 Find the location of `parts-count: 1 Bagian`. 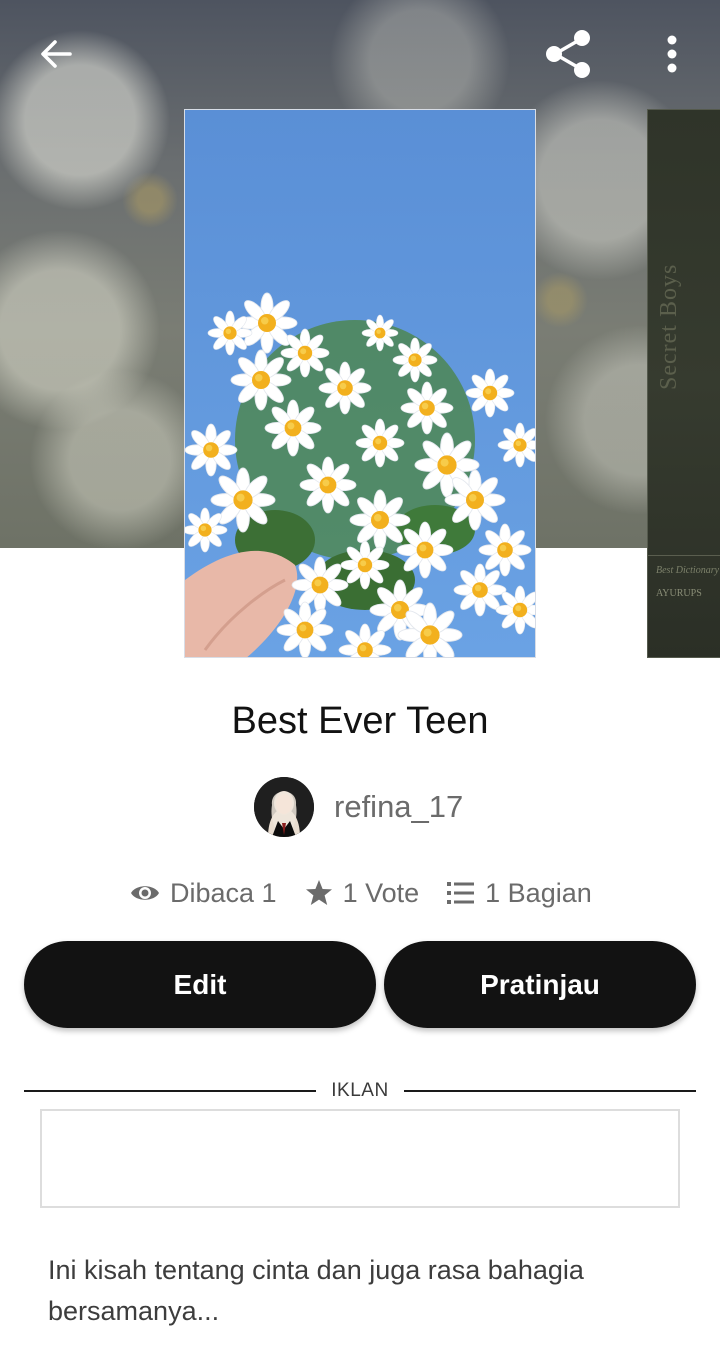

parts-count: 1 Bagian is located at coordinates (538, 892).